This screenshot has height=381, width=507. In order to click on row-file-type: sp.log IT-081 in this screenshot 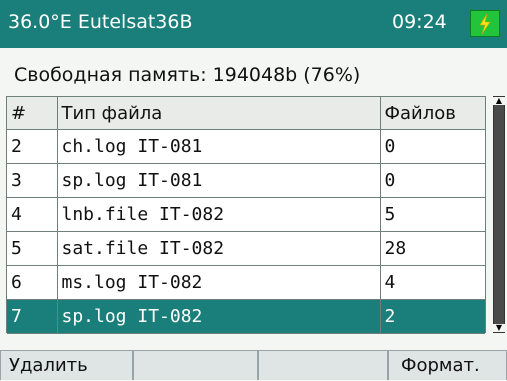, I will do `click(219, 180)`.